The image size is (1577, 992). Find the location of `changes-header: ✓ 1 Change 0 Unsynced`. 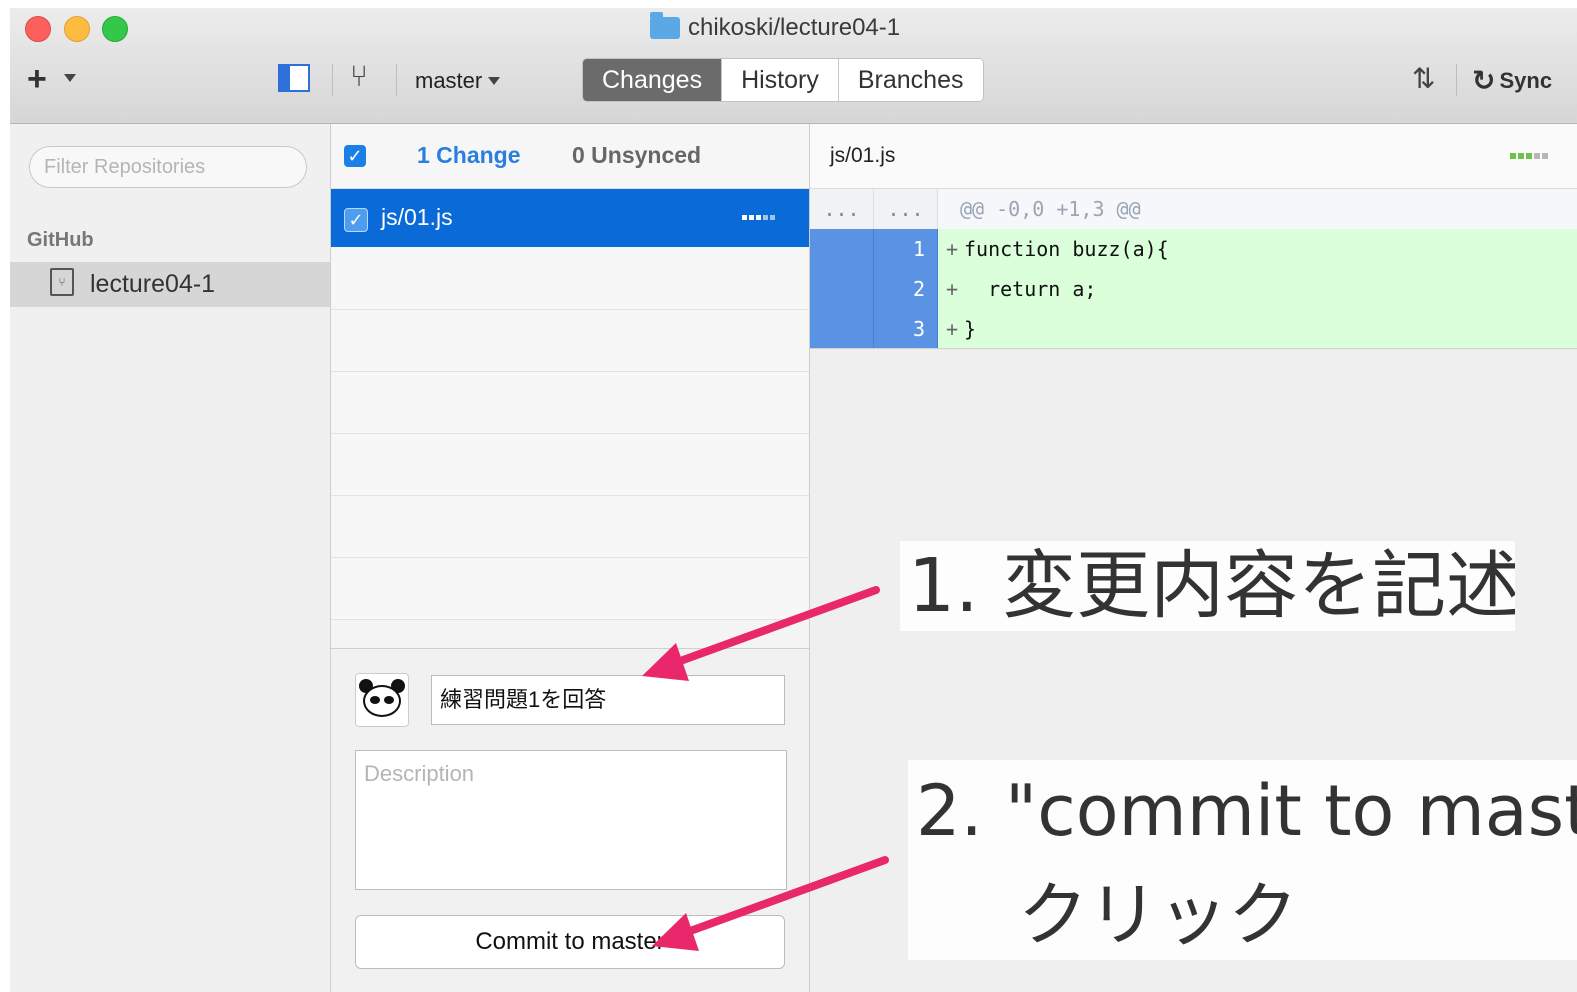

changes-header: ✓ 1 Change 0 Unsynced is located at coordinates (570, 156).